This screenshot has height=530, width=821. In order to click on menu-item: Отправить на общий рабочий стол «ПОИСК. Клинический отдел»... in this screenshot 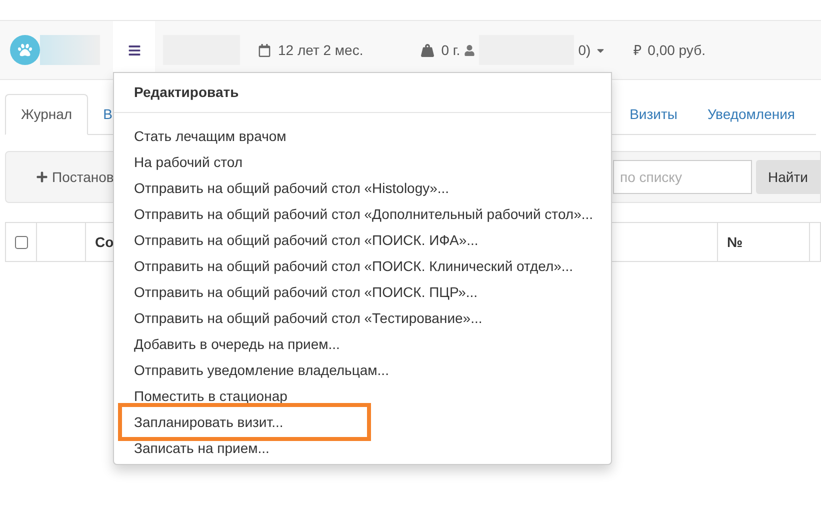, I will do `click(354, 266)`.